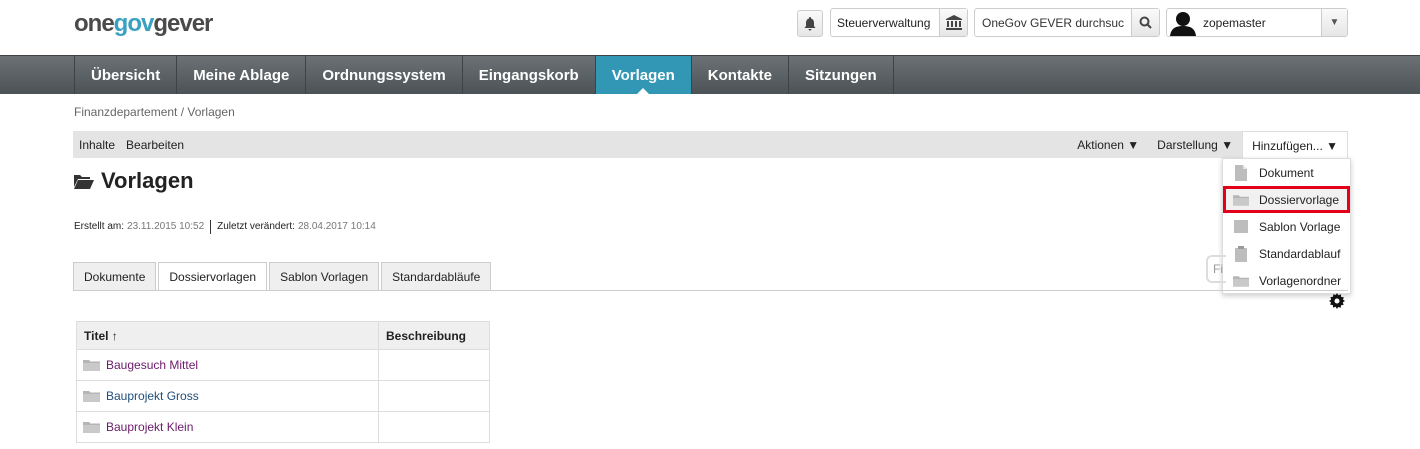 The height and width of the screenshot is (449, 1420). I want to click on tab-inhalte: Inhalte, so click(97, 145).